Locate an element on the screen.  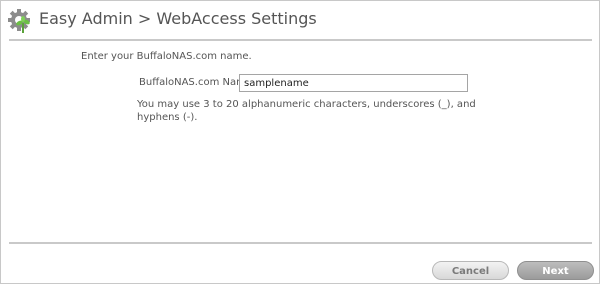
gear-with-plant-icon is located at coordinates (19, 21).